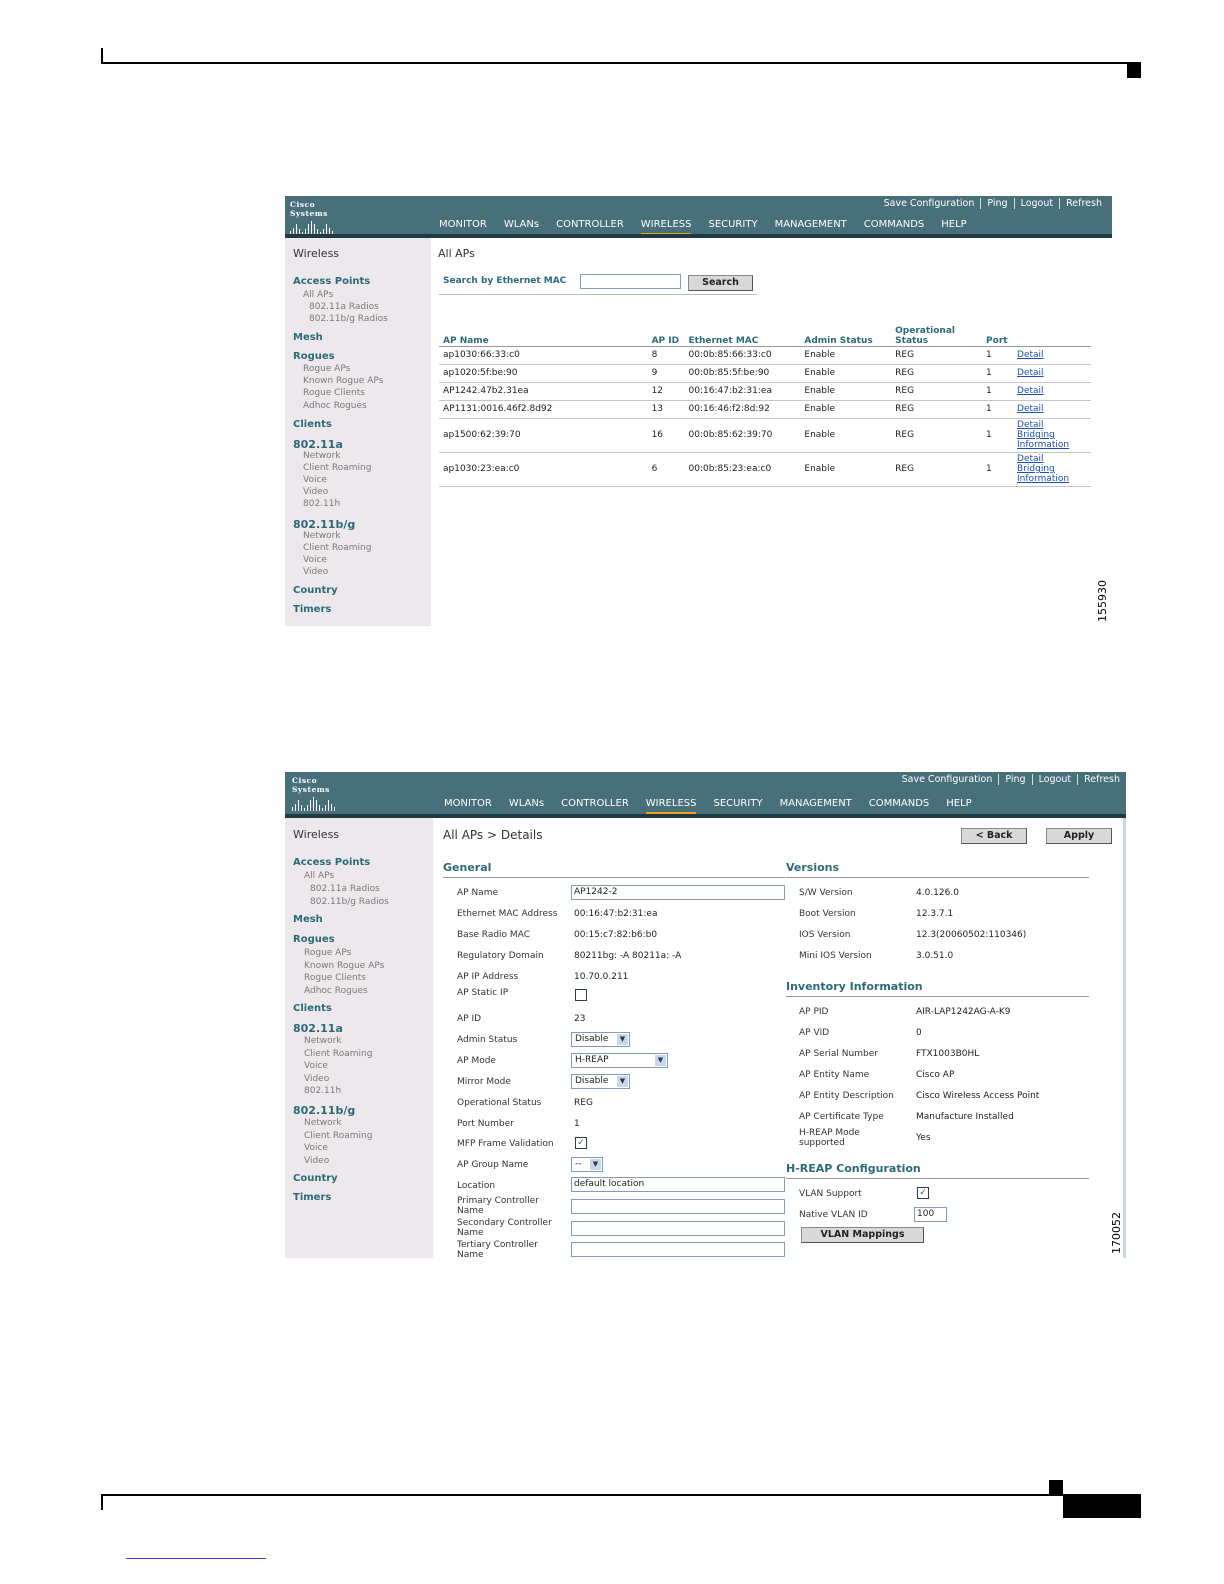 Image resolution: width=1224 pixels, height=1584 pixels. I want to click on footer-rule, so click(621, 1495).